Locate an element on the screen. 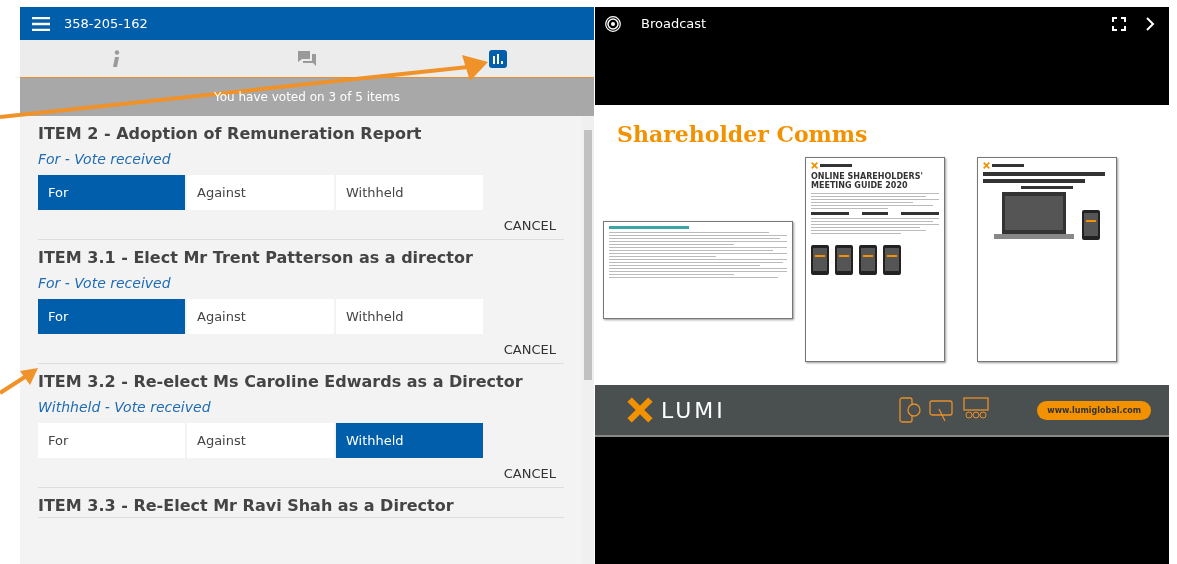 This screenshot has width=1177, height=564. meeting-id: 358-205-162 is located at coordinates (106, 23).